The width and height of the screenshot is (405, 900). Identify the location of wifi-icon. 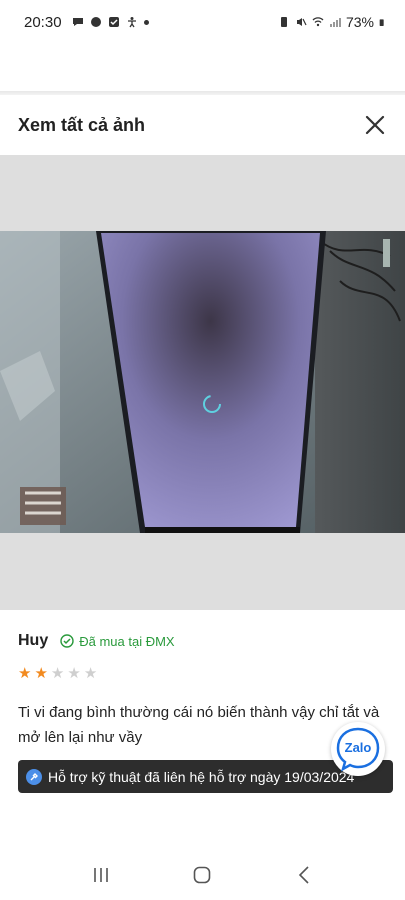
(318, 22).